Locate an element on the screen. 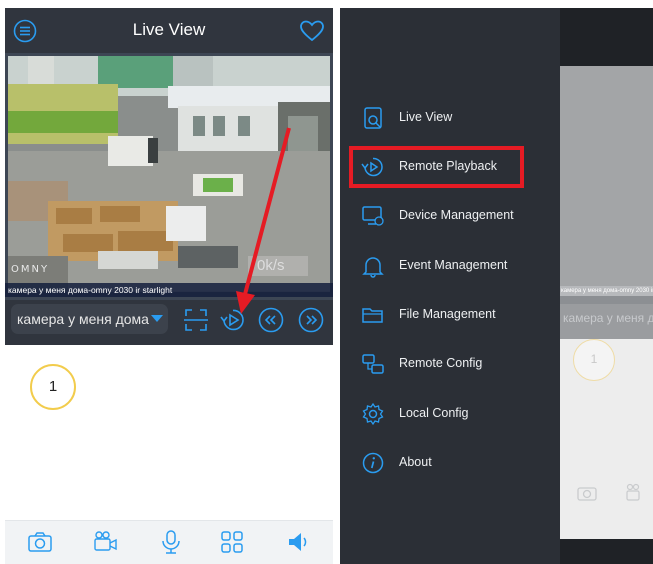  page-title: Live View is located at coordinates (169, 29).